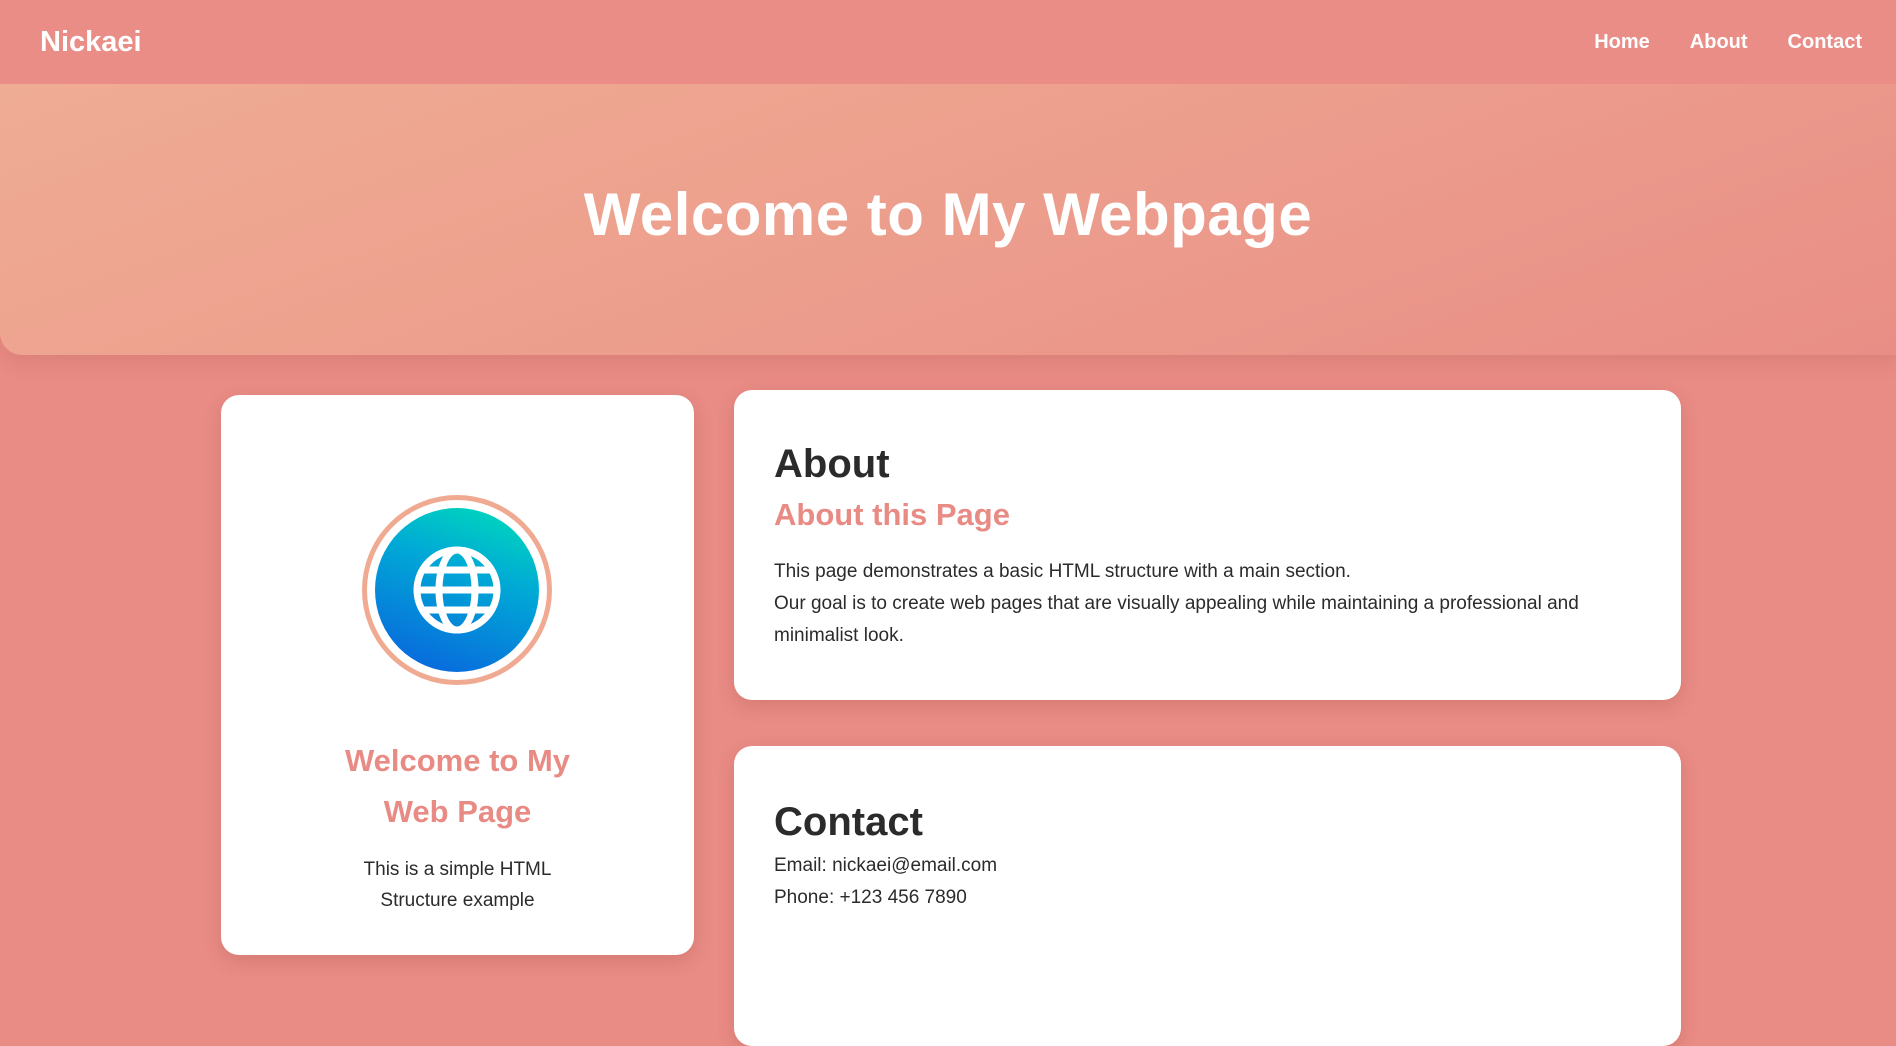  I want to click on nav-link-home: Home, so click(1622, 42).